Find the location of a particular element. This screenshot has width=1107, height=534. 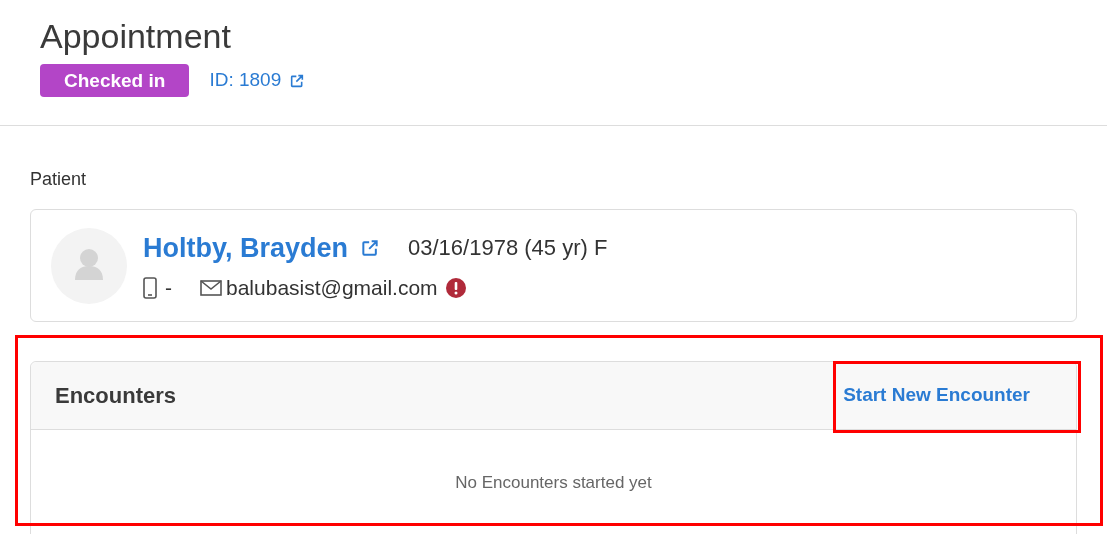

id-link: ID: 1809 is located at coordinates (245, 80).